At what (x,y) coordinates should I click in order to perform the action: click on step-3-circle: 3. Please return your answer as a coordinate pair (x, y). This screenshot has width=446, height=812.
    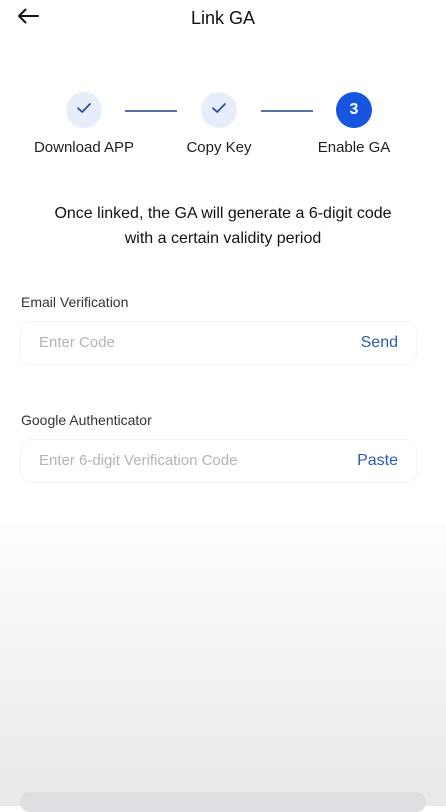
    Looking at the image, I should click on (354, 110).